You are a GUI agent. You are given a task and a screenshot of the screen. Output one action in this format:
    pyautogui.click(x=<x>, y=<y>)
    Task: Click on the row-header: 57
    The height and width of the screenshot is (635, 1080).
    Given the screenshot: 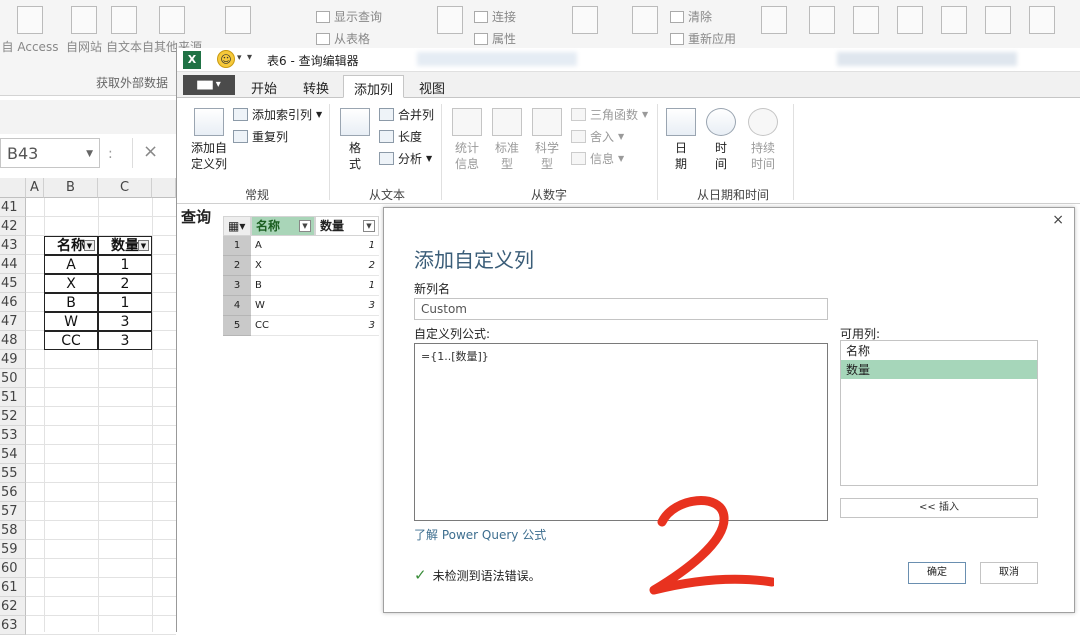 What is the action you would take?
    pyautogui.click(x=13, y=511)
    